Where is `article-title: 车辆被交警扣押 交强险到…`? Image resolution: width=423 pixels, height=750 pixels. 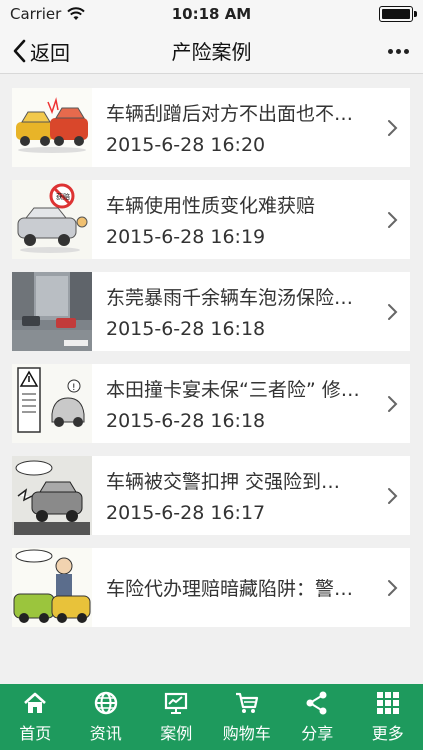
article-title: 车辆被交警扣押 交强险到… is located at coordinates (223, 482).